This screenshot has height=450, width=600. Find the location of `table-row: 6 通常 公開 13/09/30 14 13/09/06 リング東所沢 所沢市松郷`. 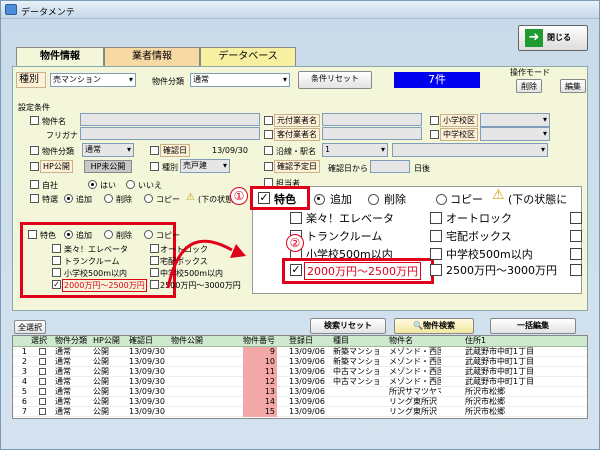

table-row: 6 通常 公開 13/09/30 14 13/09/06 リング東所沢 所沢市松郷 is located at coordinates (300, 402).